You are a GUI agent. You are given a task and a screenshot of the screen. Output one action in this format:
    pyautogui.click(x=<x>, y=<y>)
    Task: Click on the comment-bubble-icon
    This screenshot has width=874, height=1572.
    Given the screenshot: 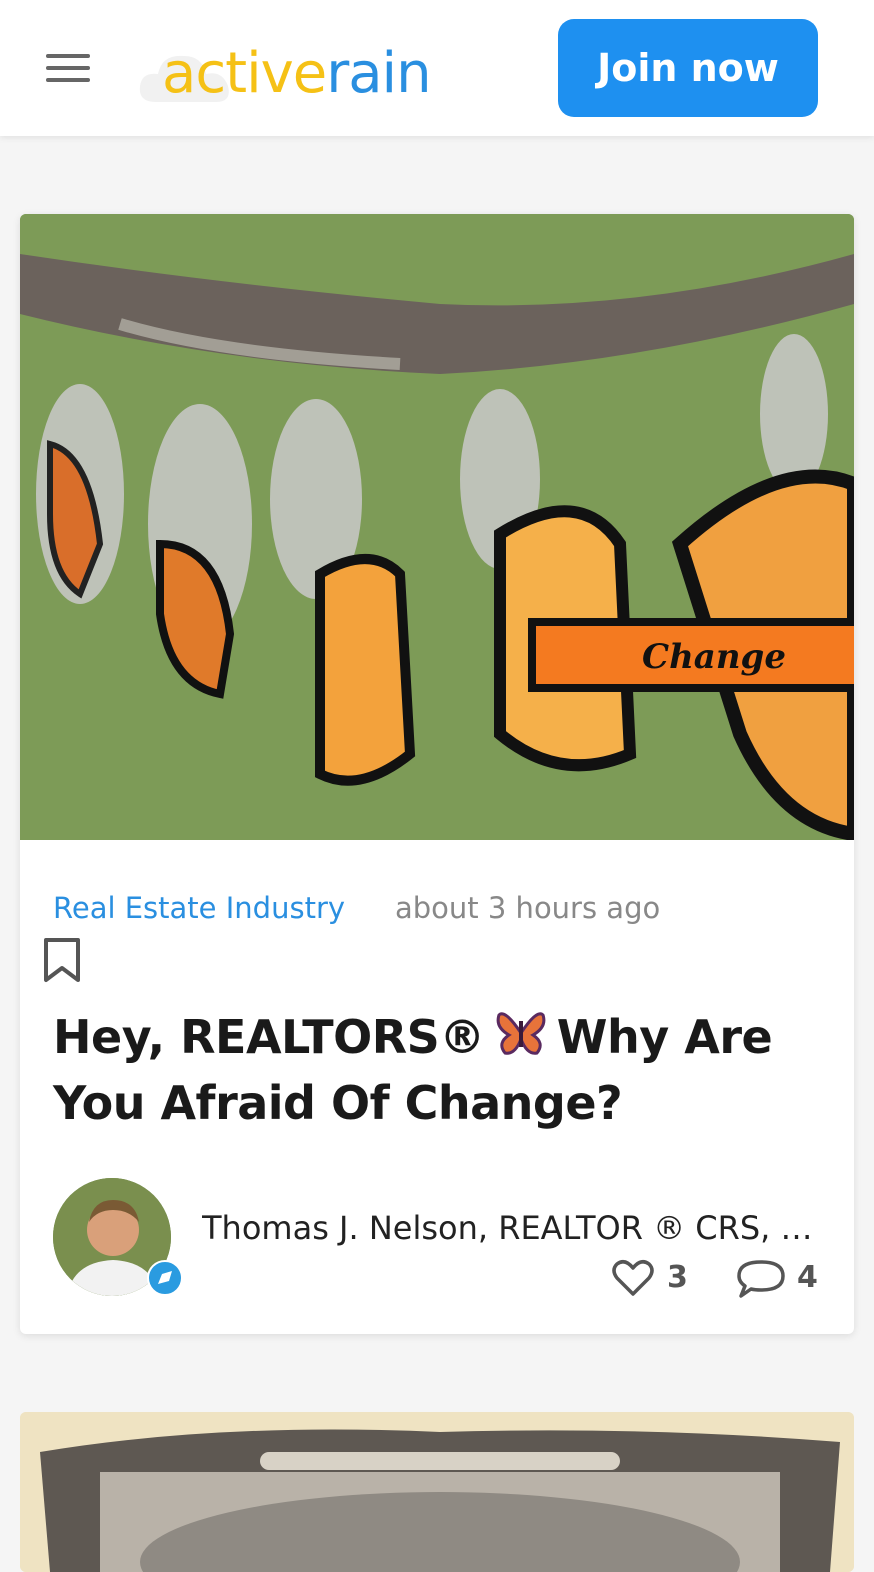 What is the action you would take?
    pyautogui.click(x=761, y=1279)
    